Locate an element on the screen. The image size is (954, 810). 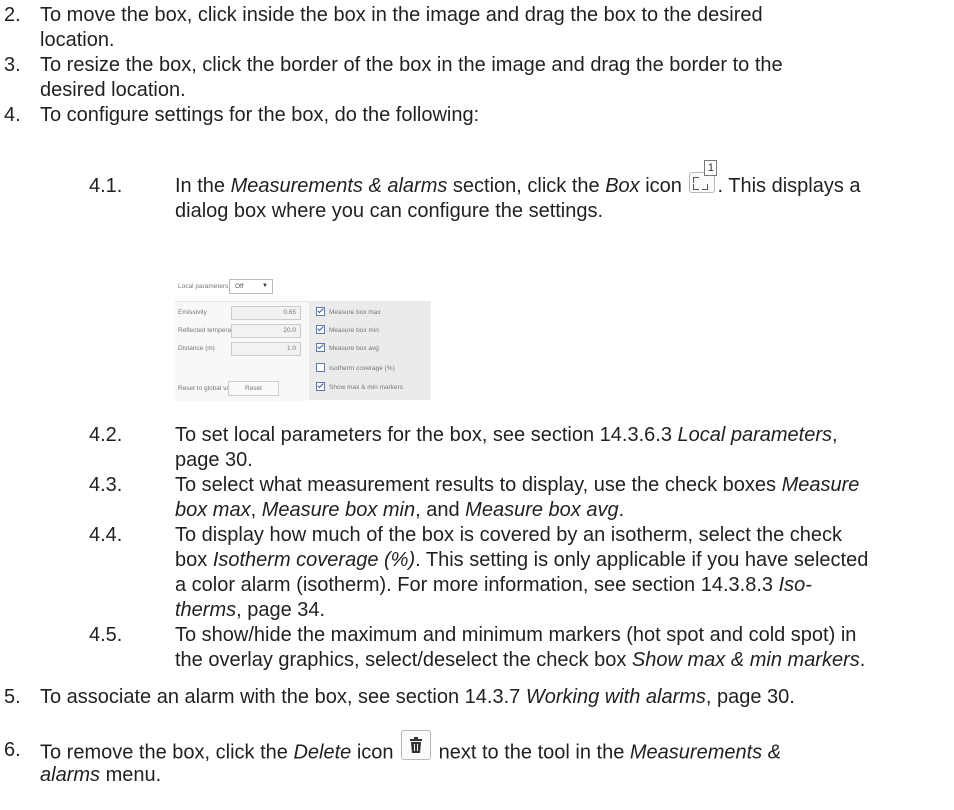
substep-text: therms, page 34. is located at coordinates (250, 610).